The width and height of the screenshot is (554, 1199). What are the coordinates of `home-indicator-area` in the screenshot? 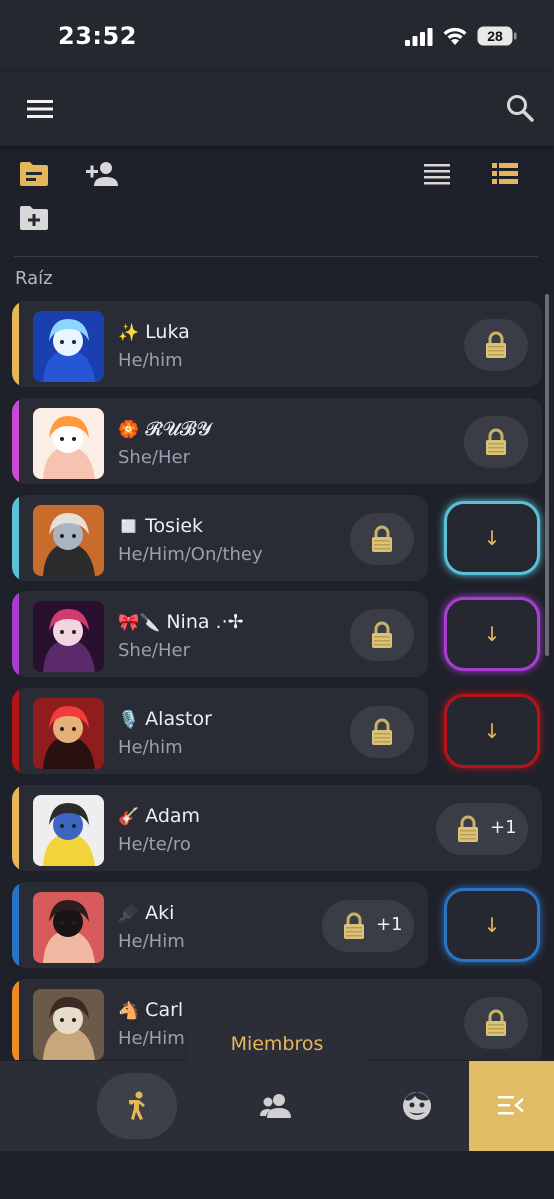 It's located at (277, 1175).